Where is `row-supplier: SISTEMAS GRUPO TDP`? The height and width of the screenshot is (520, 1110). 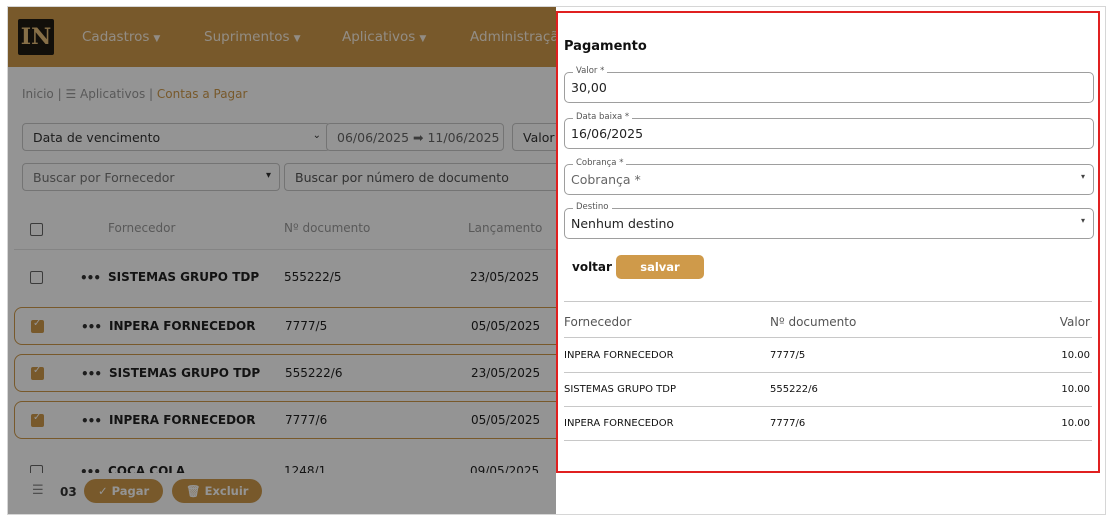
row-supplier: SISTEMAS GRUPO TDP is located at coordinates (620, 389).